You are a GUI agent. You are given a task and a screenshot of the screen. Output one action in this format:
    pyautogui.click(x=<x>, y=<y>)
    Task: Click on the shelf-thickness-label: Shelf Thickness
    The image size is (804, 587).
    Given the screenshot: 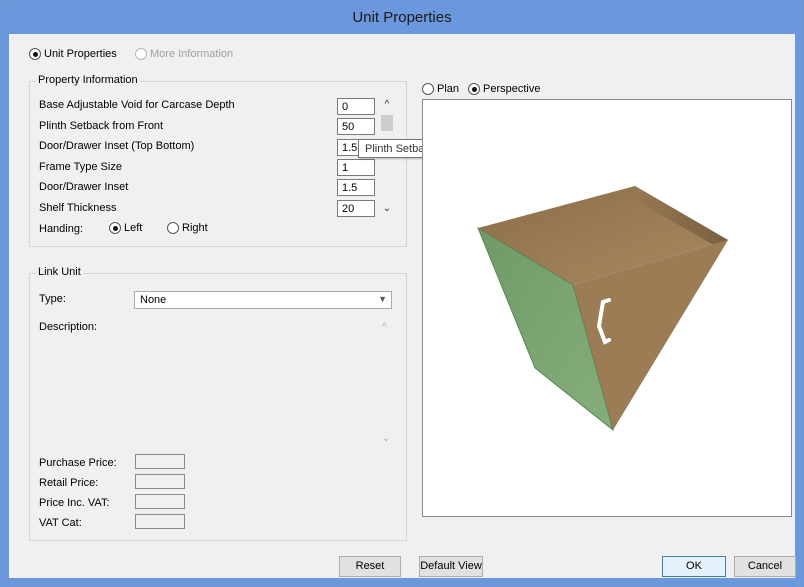 What is the action you would take?
    pyautogui.click(x=78, y=208)
    